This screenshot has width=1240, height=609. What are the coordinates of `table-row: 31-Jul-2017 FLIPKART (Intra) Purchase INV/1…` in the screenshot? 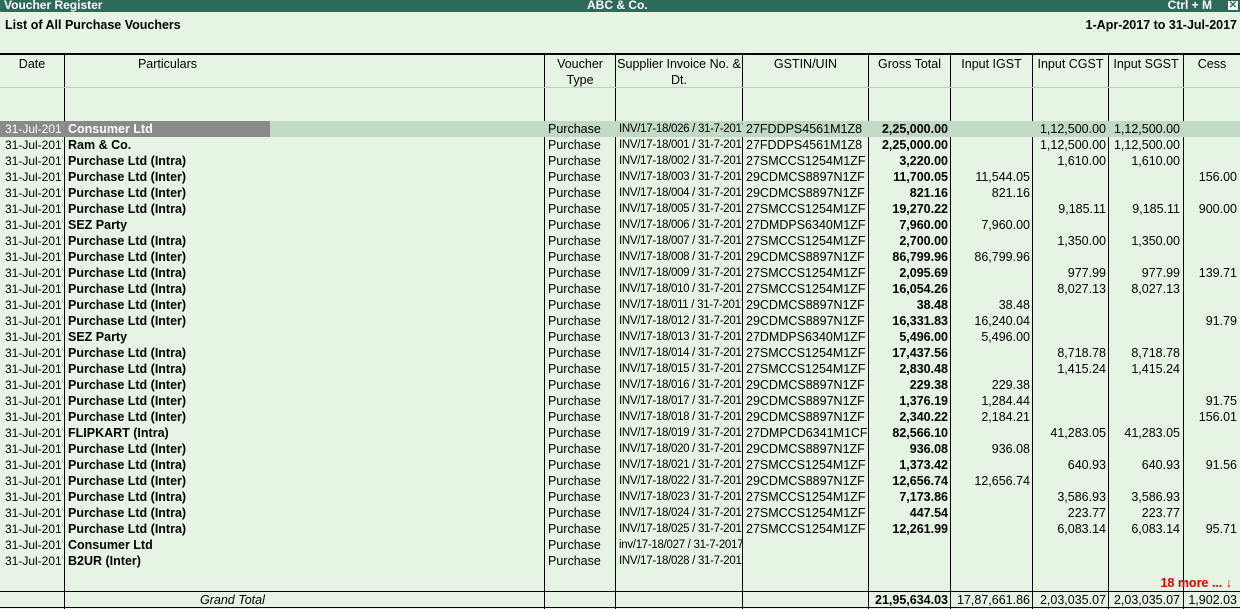 It's located at (620, 433).